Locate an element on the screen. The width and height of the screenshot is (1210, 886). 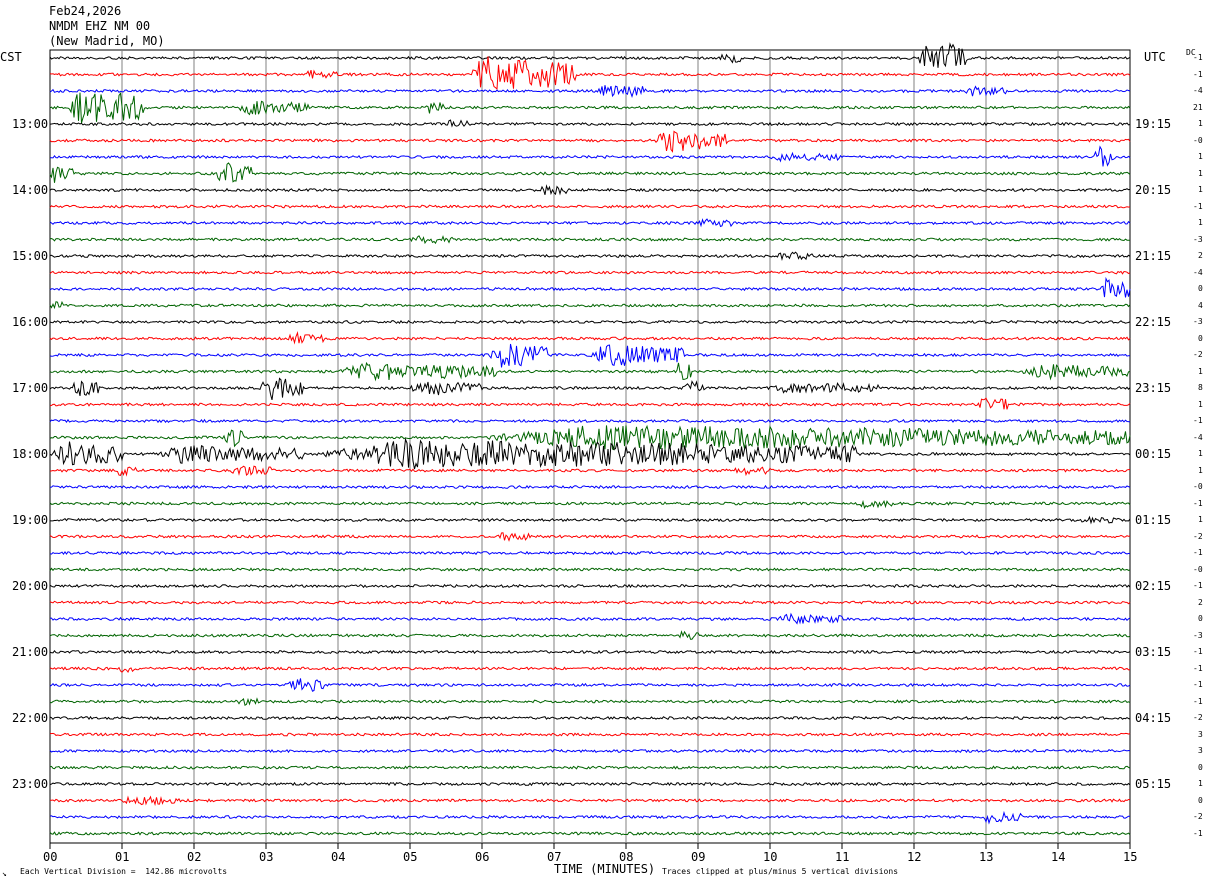
x-tick-label: 04 is located at coordinates (338, 857).